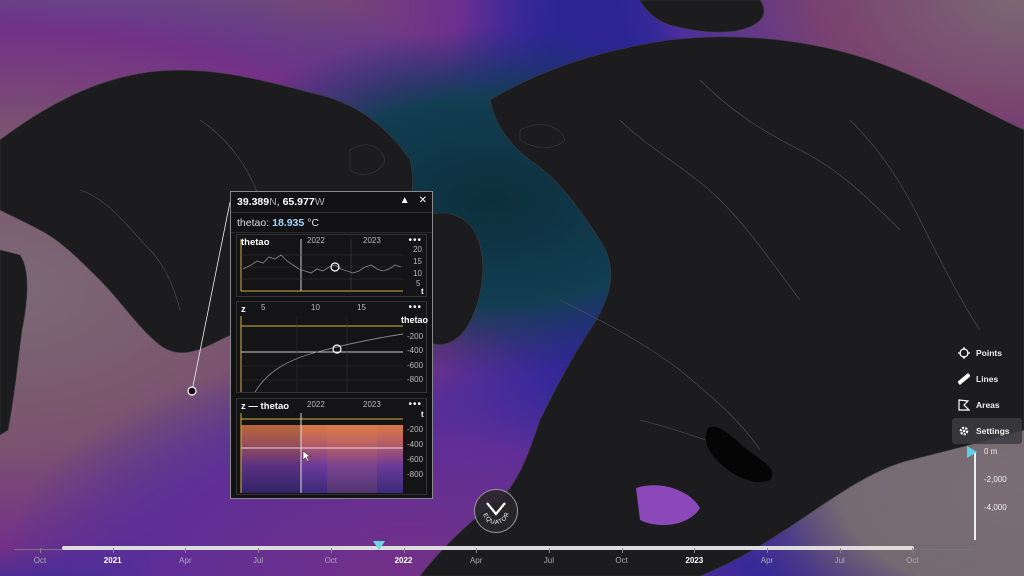  Describe the element at coordinates (415, 336) in the screenshot. I see `profile-y-tick: -200` at that location.